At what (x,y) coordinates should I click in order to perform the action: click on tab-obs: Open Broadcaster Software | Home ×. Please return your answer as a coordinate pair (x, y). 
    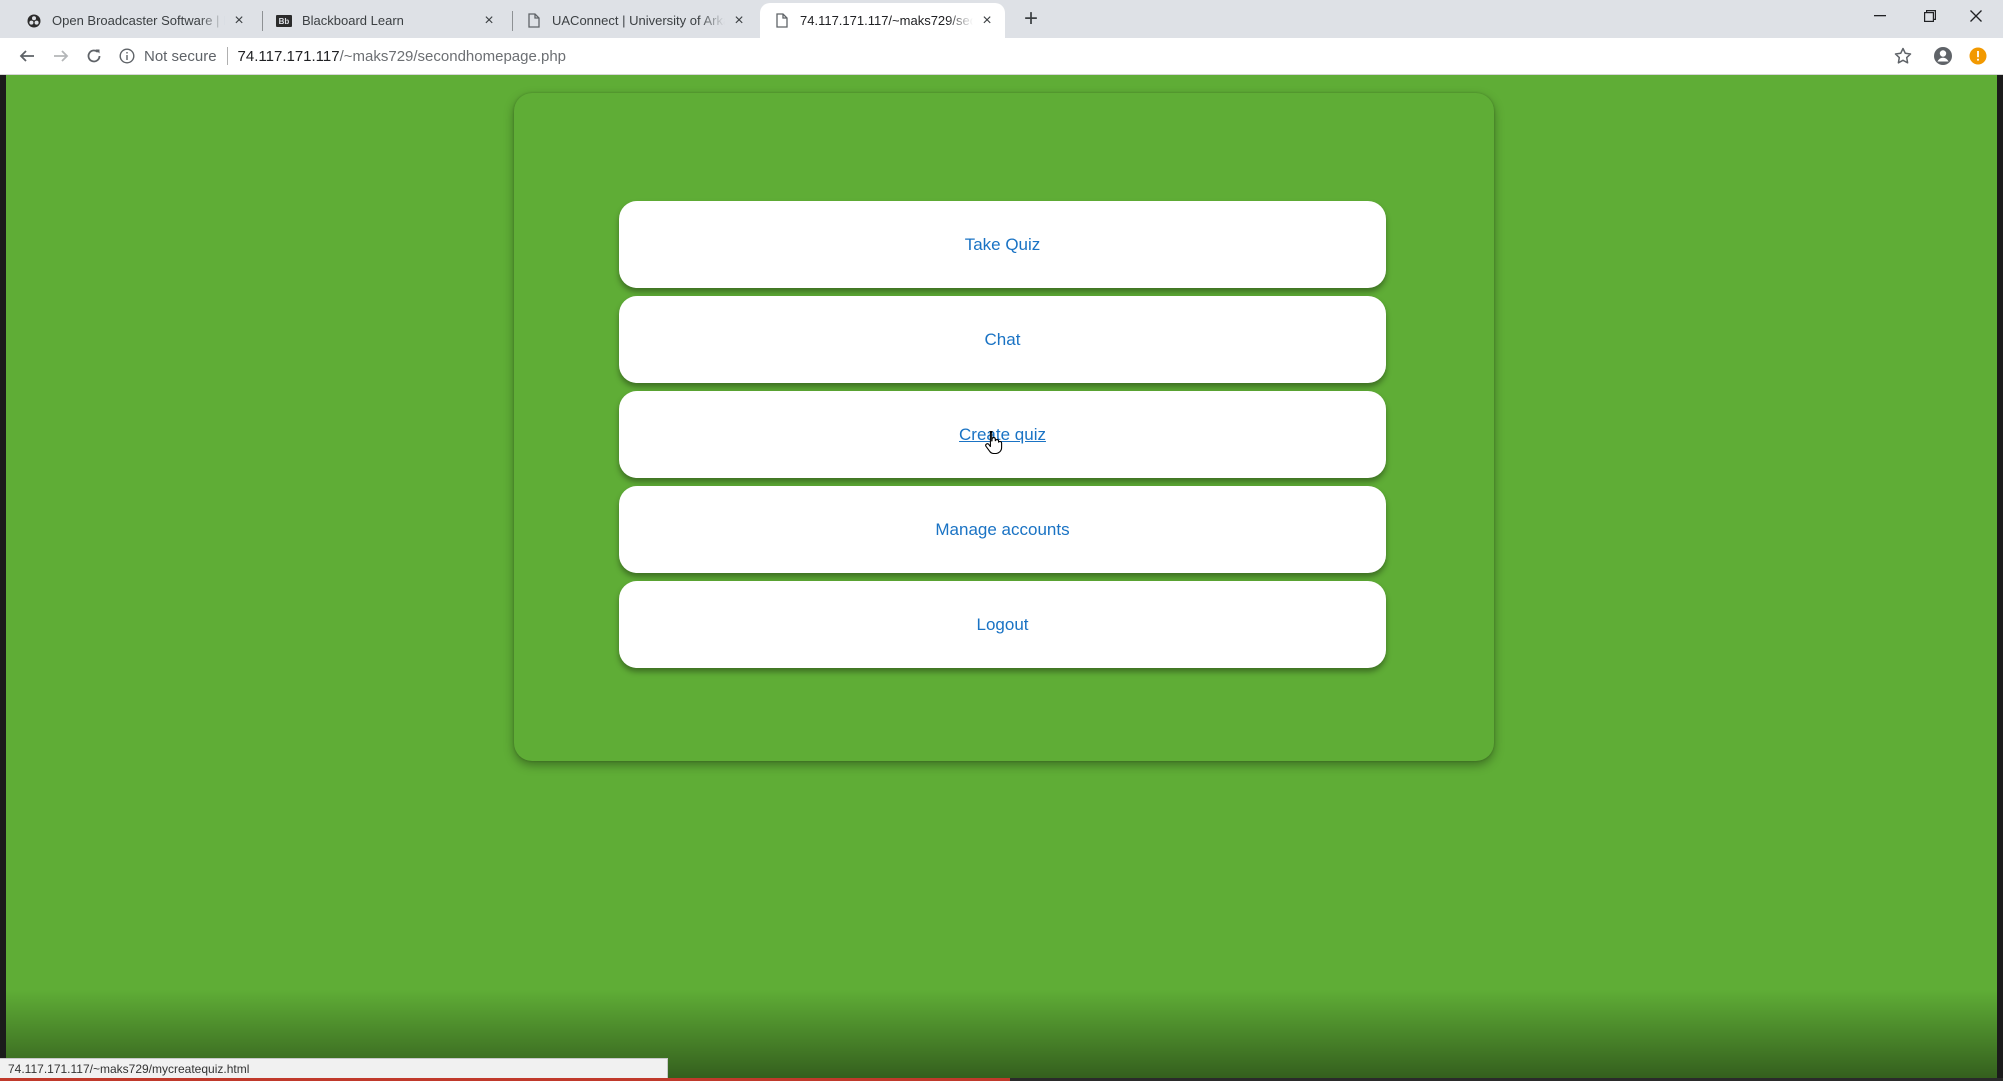
    Looking at the image, I should click on (134, 20).